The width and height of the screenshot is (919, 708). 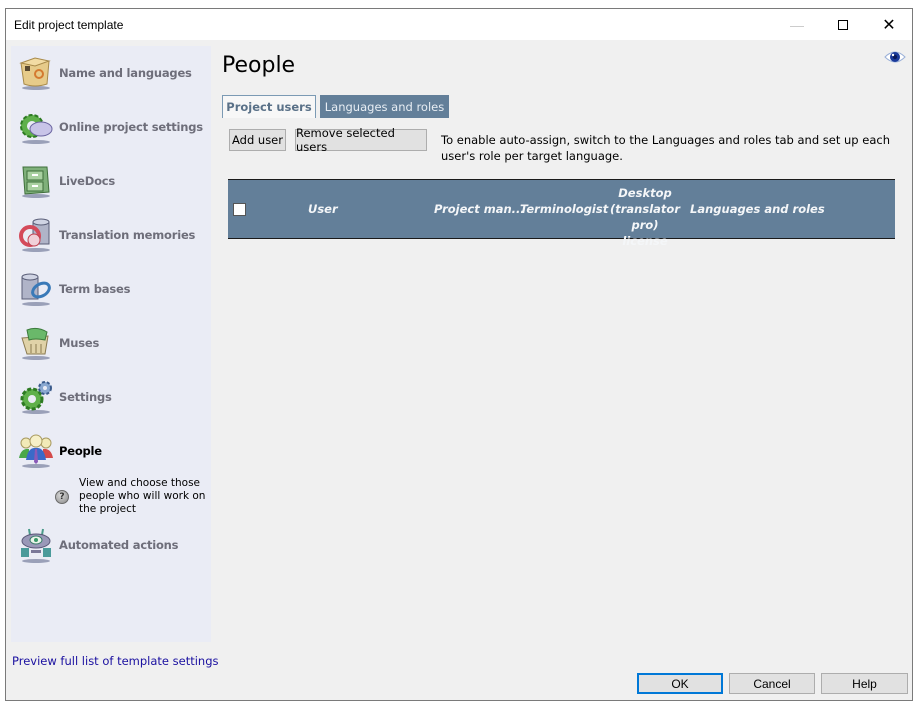 I want to click on sidebar-item-translation-memories: Translation memories, so click(x=106, y=235).